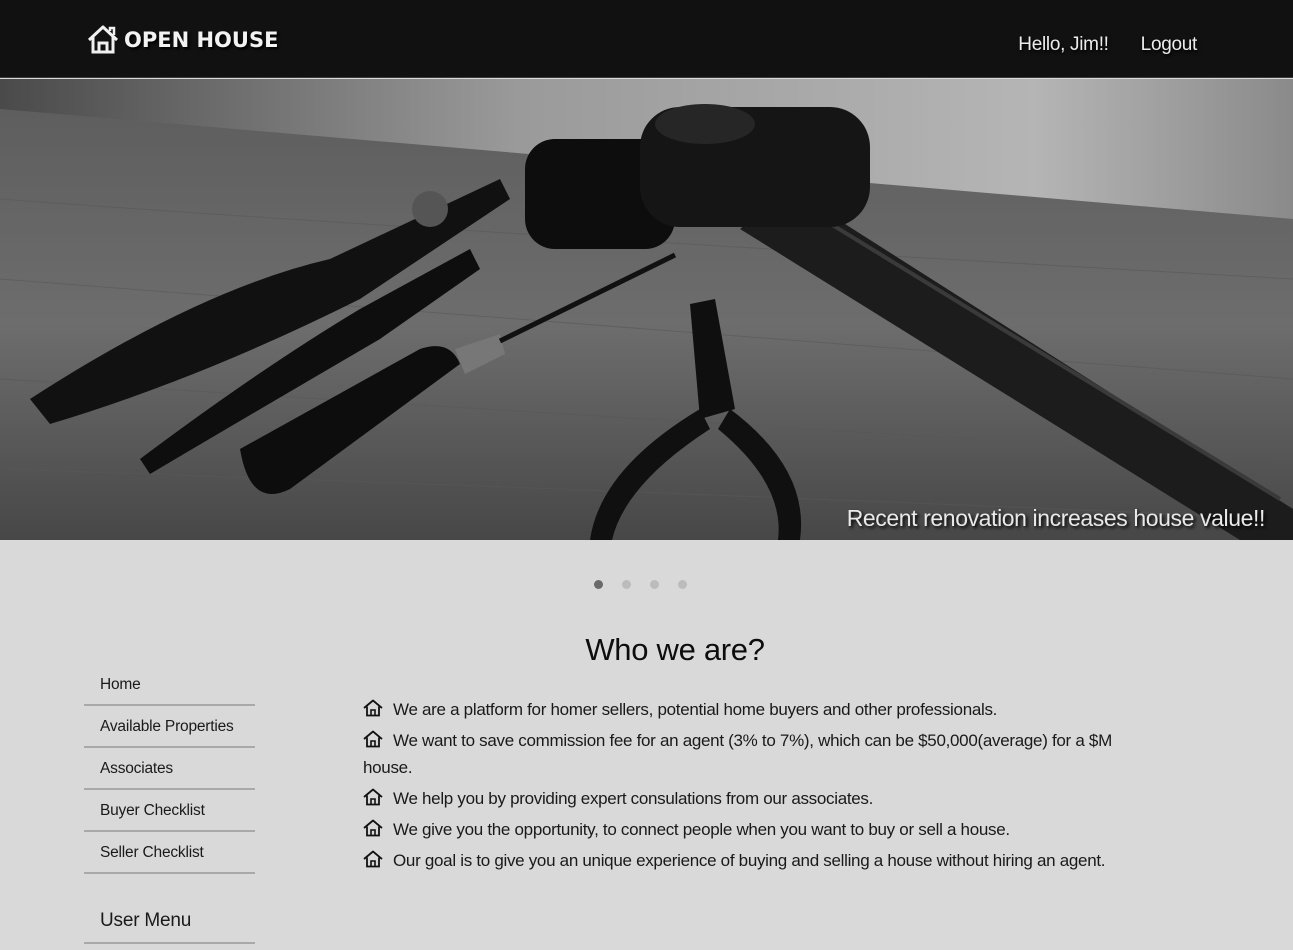 The image size is (1293, 950). What do you see at coordinates (169, 727) in the screenshot?
I see `sidebar-item-available-properties: Available Properties` at bounding box center [169, 727].